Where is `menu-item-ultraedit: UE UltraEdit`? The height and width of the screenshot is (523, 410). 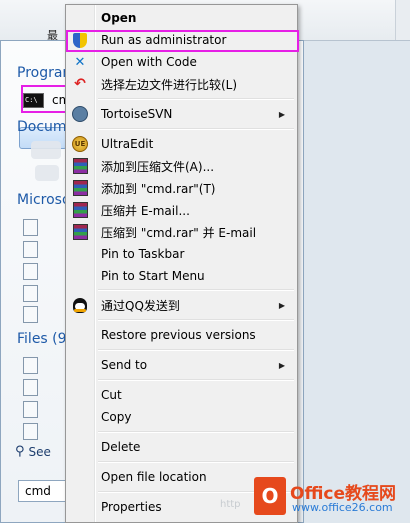
menu-item-ultraedit: UE UltraEdit is located at coordinates (181, 144).